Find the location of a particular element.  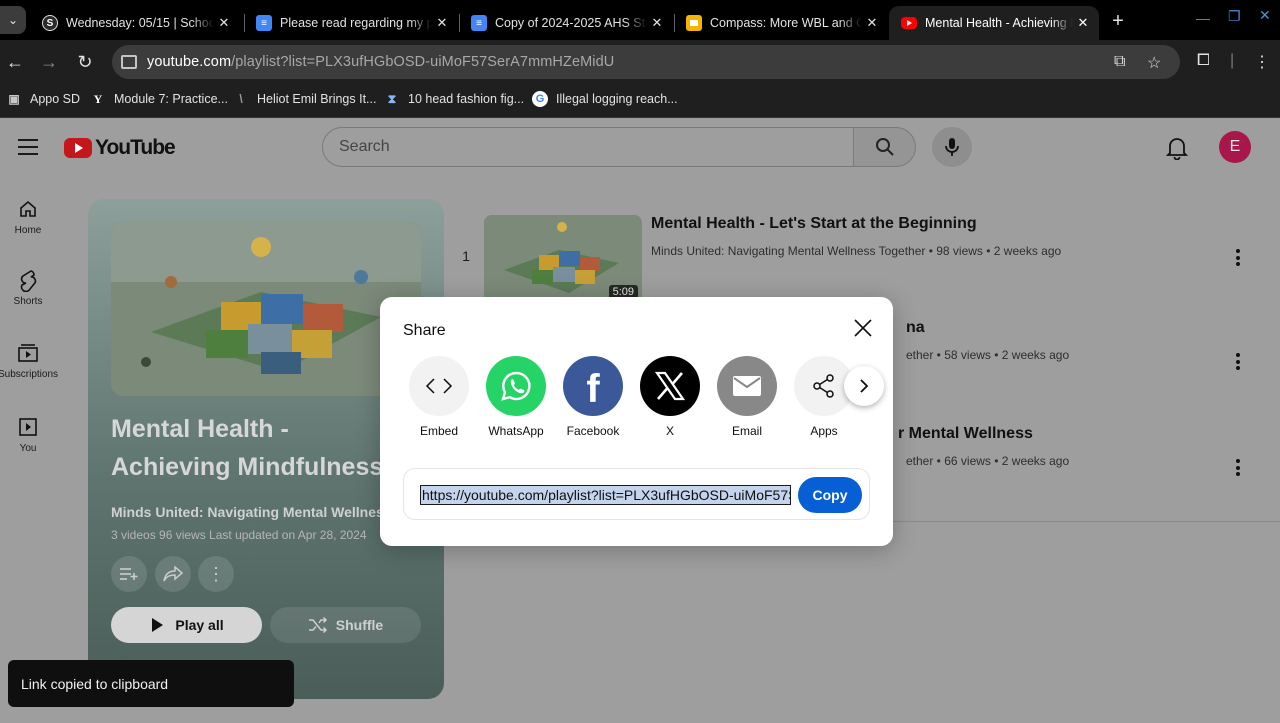

tab-schoology: S Wednesday: 05/15 | Schoology ✕ is located at coordinates (135, 23).